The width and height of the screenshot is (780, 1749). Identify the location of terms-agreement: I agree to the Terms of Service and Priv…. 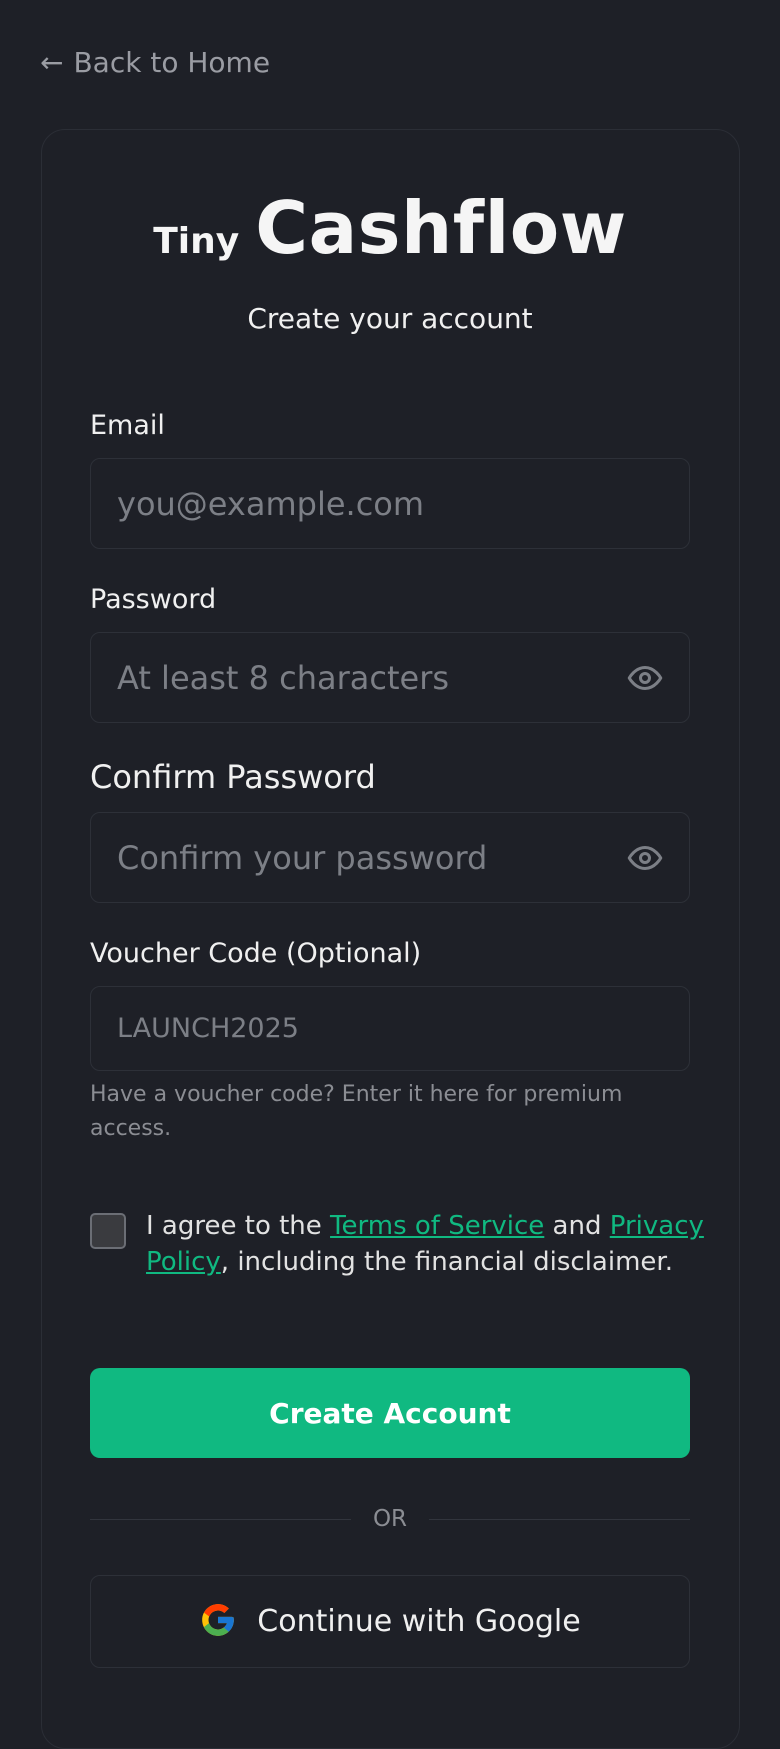
(400, 1244).